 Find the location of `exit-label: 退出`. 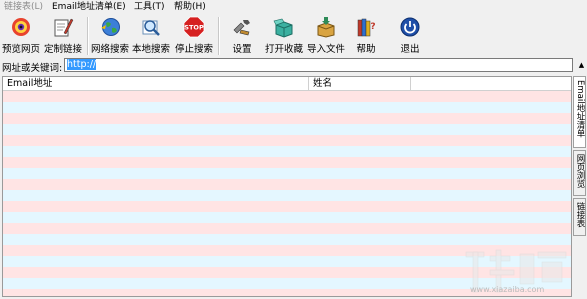

exit-label: 退出 is located at coordinates (410, 49).